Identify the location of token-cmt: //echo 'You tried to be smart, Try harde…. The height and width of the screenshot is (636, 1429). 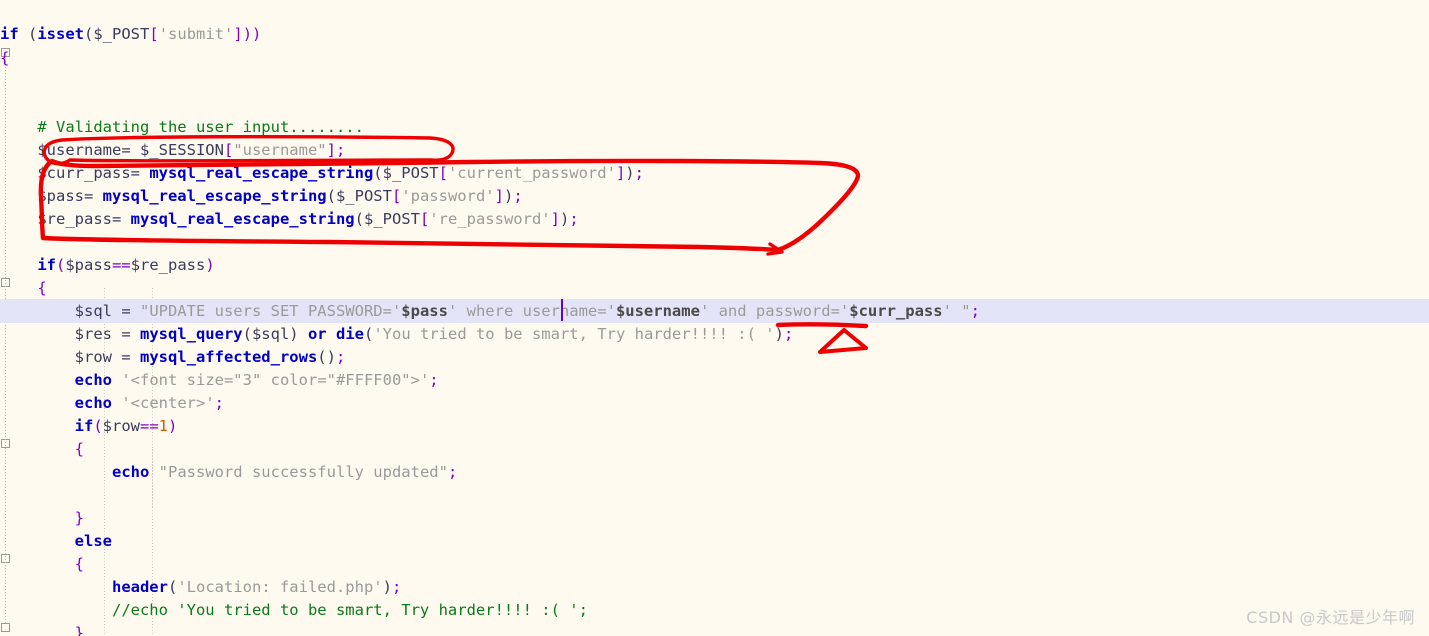
(349, 610).